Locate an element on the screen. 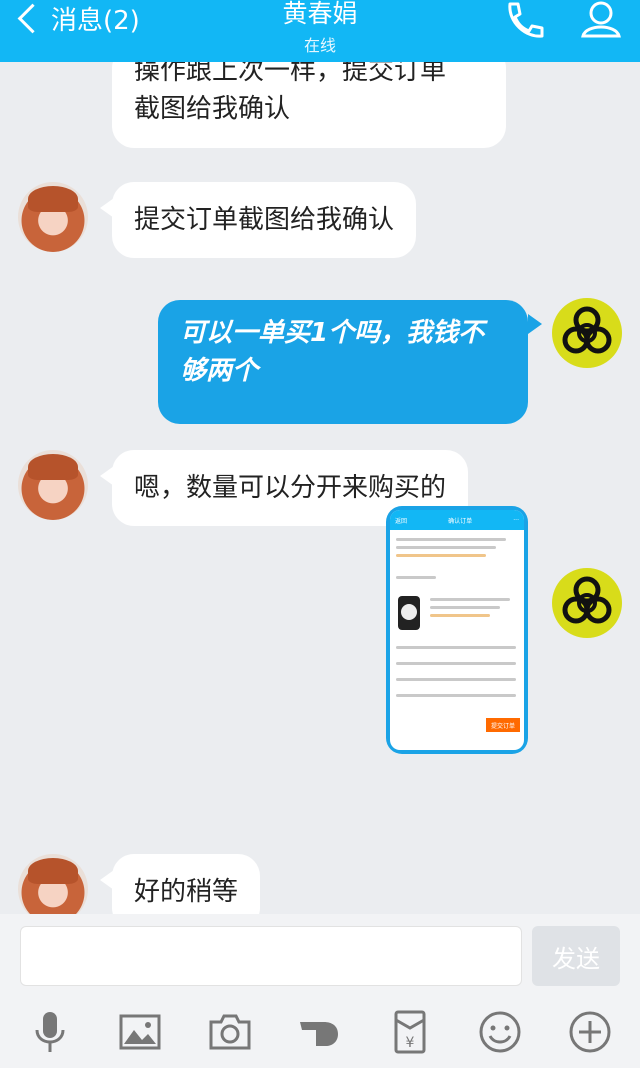  image-content: 返回 确认订单 ··· 提交订单 is located at coordinates (457, 630).